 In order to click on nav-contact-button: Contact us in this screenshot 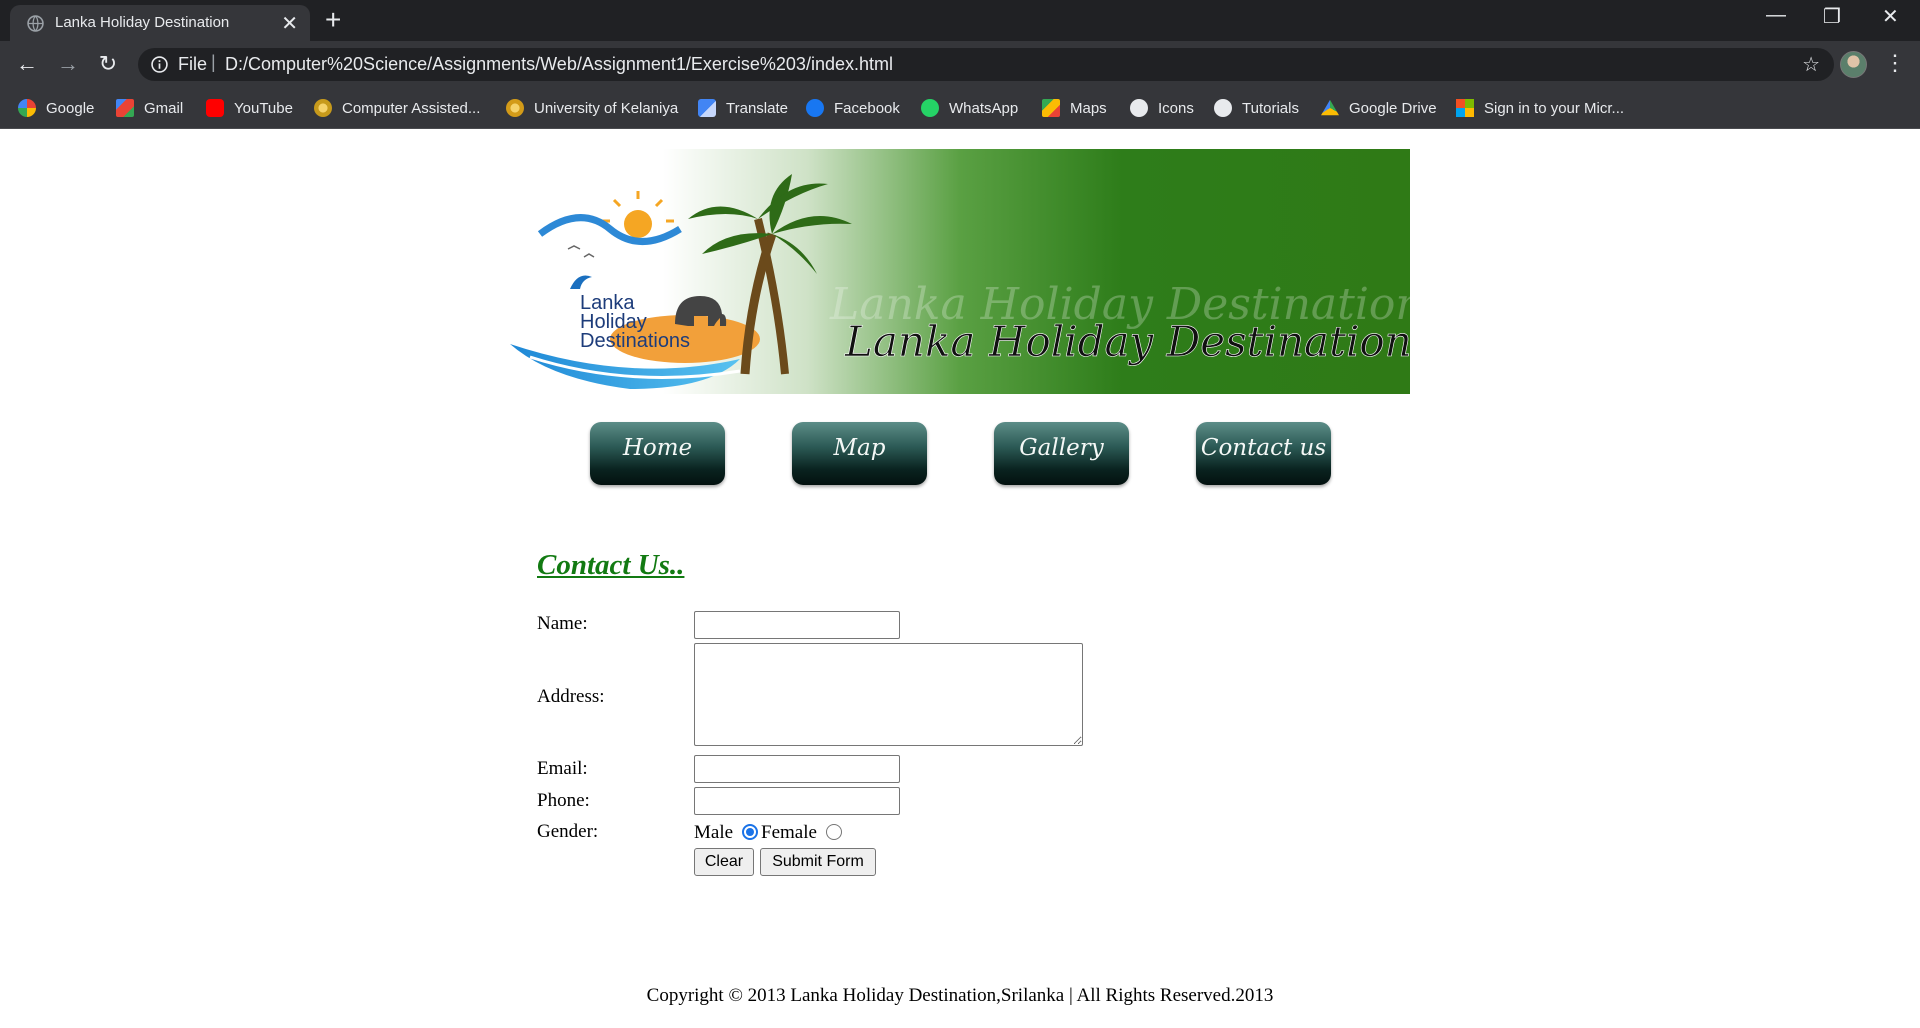, I will do `click(1263, 453)`.